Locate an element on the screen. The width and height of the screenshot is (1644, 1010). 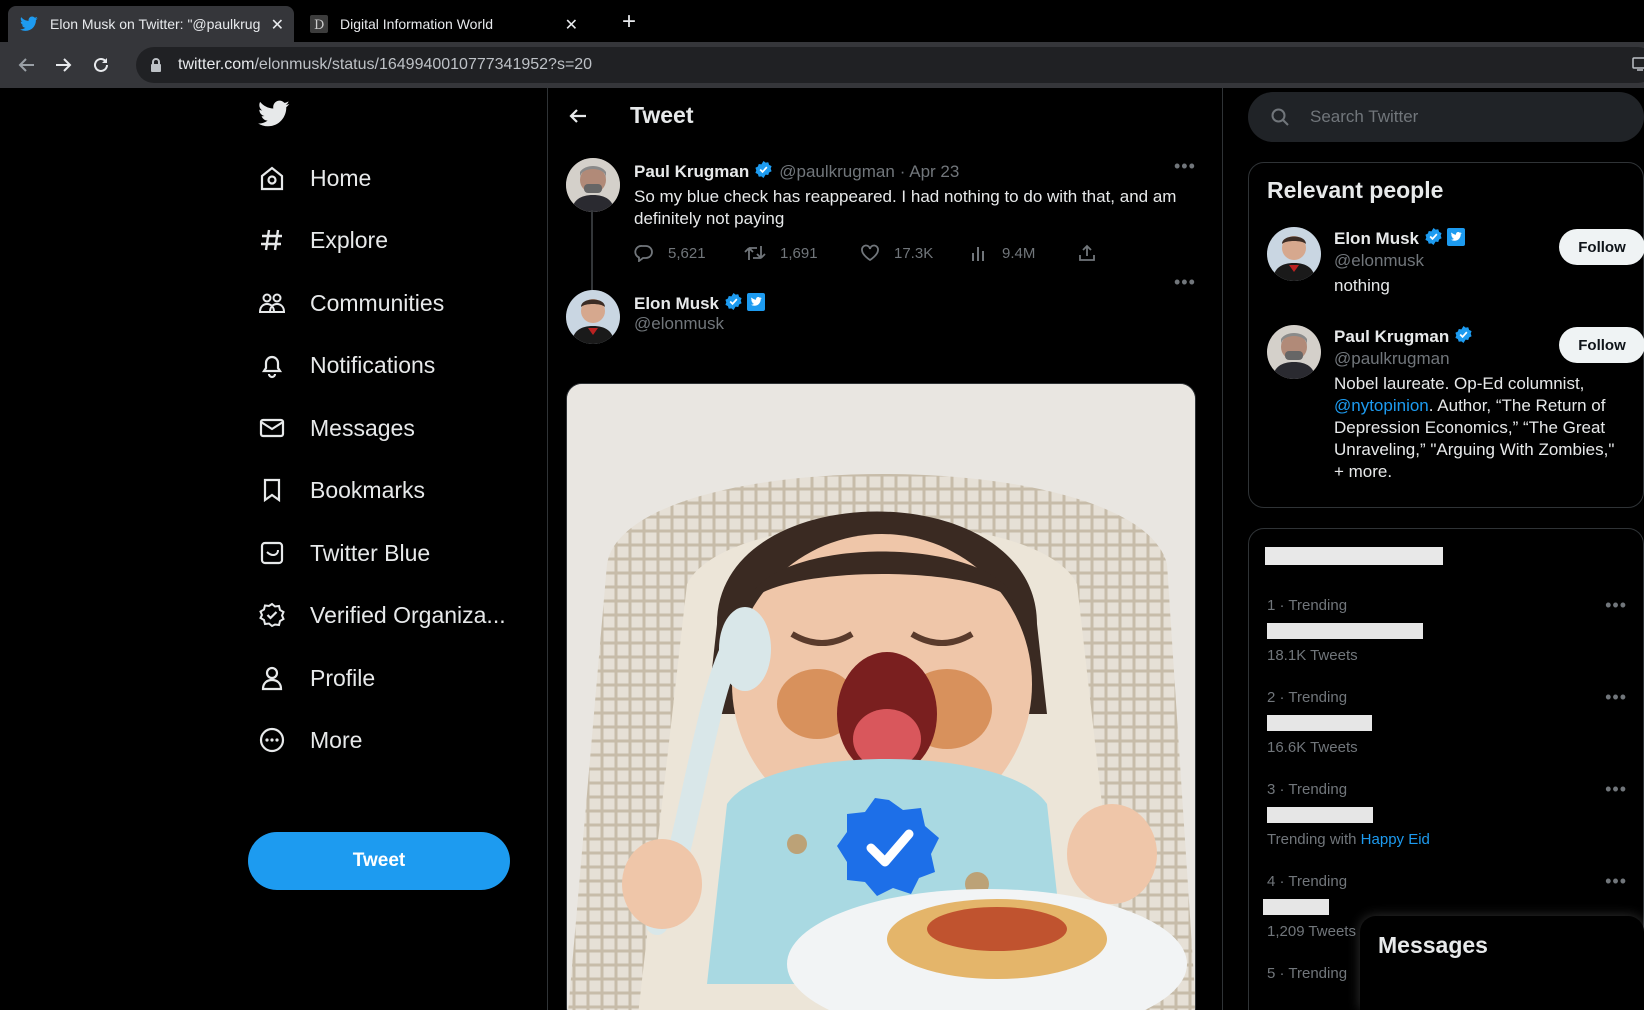
trend-category: 3 · Trending is located at coordinates (1307, 789).